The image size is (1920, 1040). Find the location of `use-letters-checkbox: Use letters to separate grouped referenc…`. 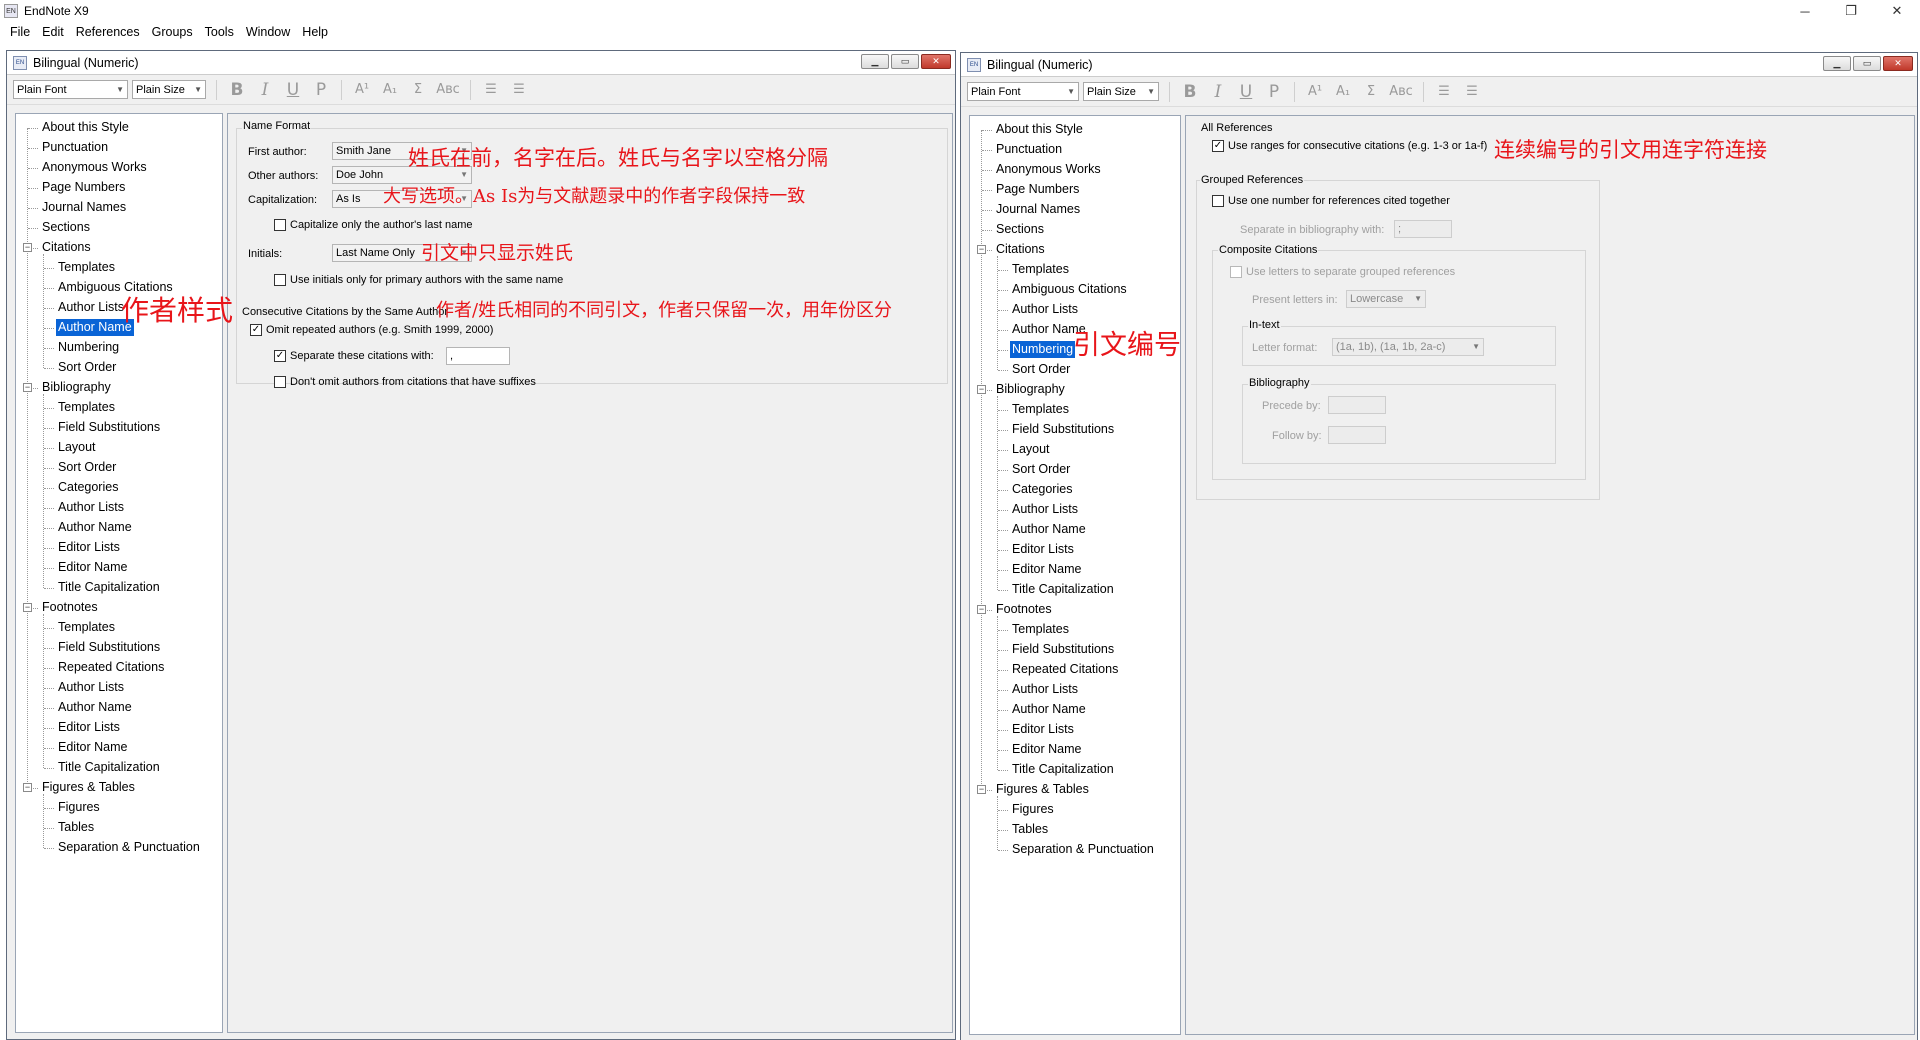

use-letters-checkbox: Use letters to separate grouped referenc… is located at coordinates (1342, 272).